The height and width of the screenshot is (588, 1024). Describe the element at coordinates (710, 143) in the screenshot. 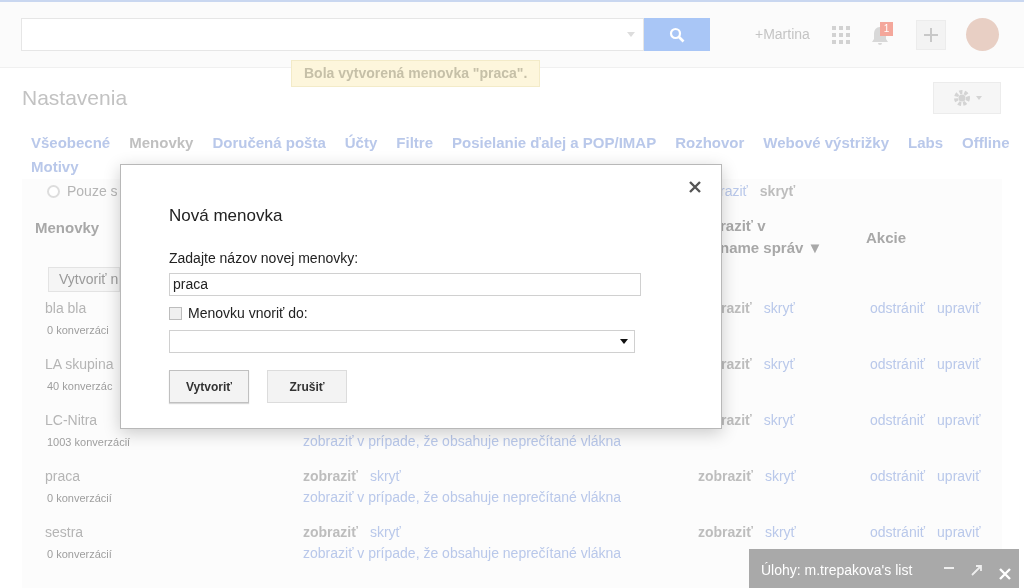

I see `settings-tab: Rozhovor` at that location.